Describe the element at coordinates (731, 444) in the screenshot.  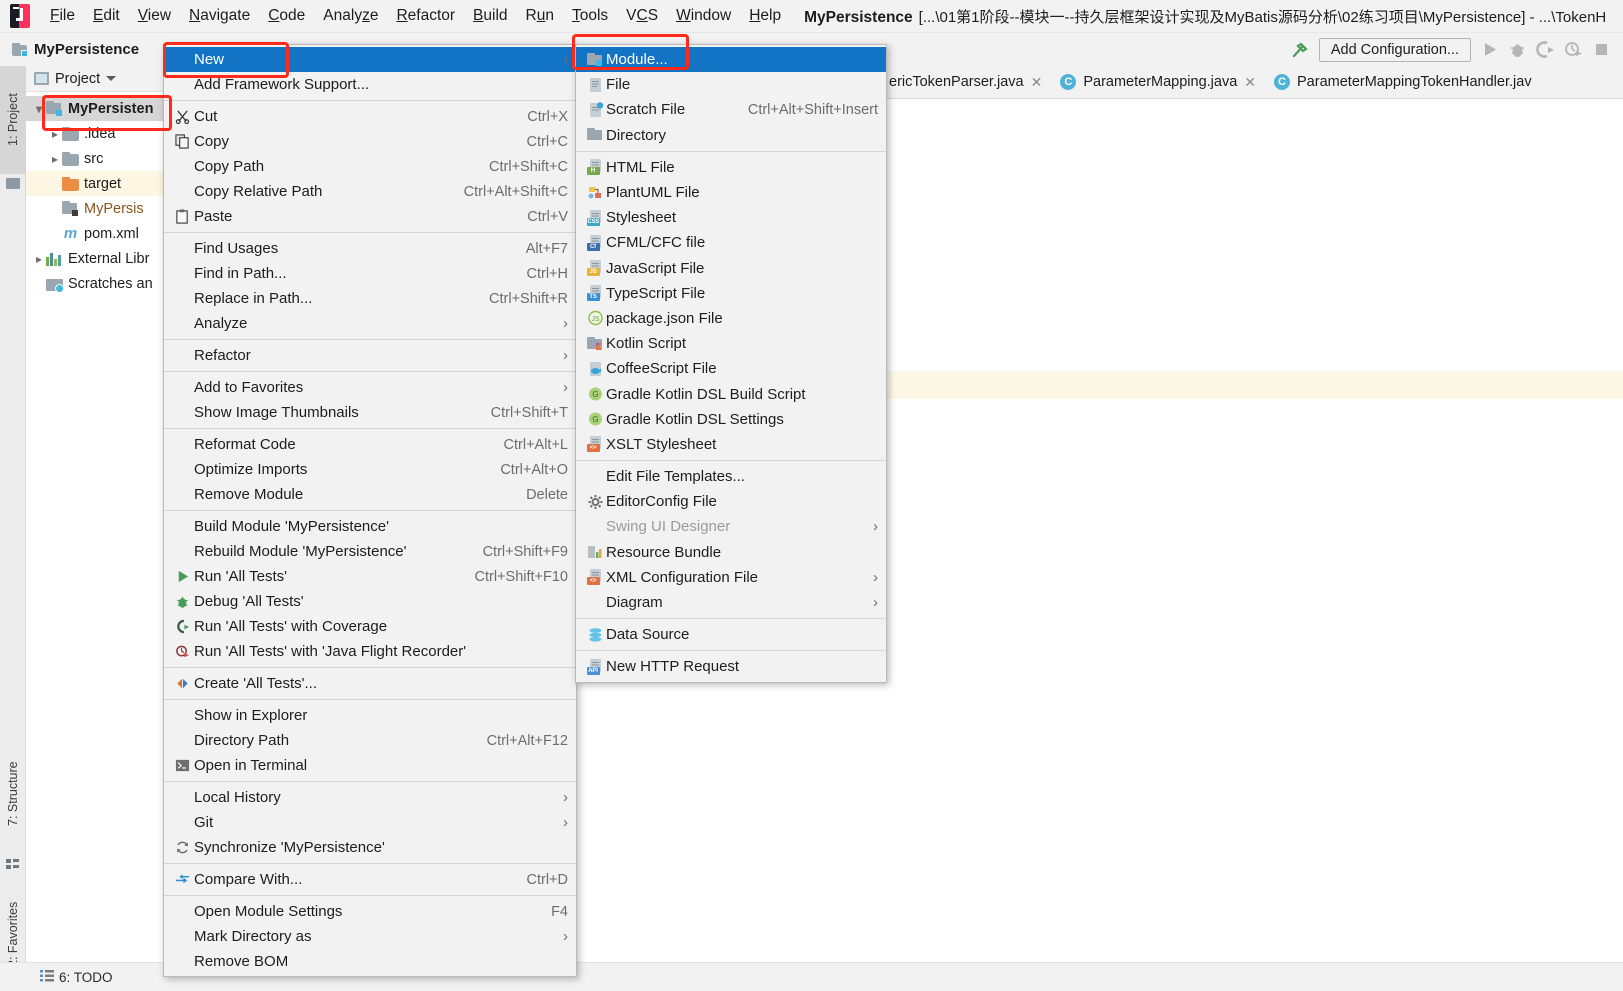
I see `new-submenu-item-xslt-stylesheet: <> XSLT Stylesheet` at that location.